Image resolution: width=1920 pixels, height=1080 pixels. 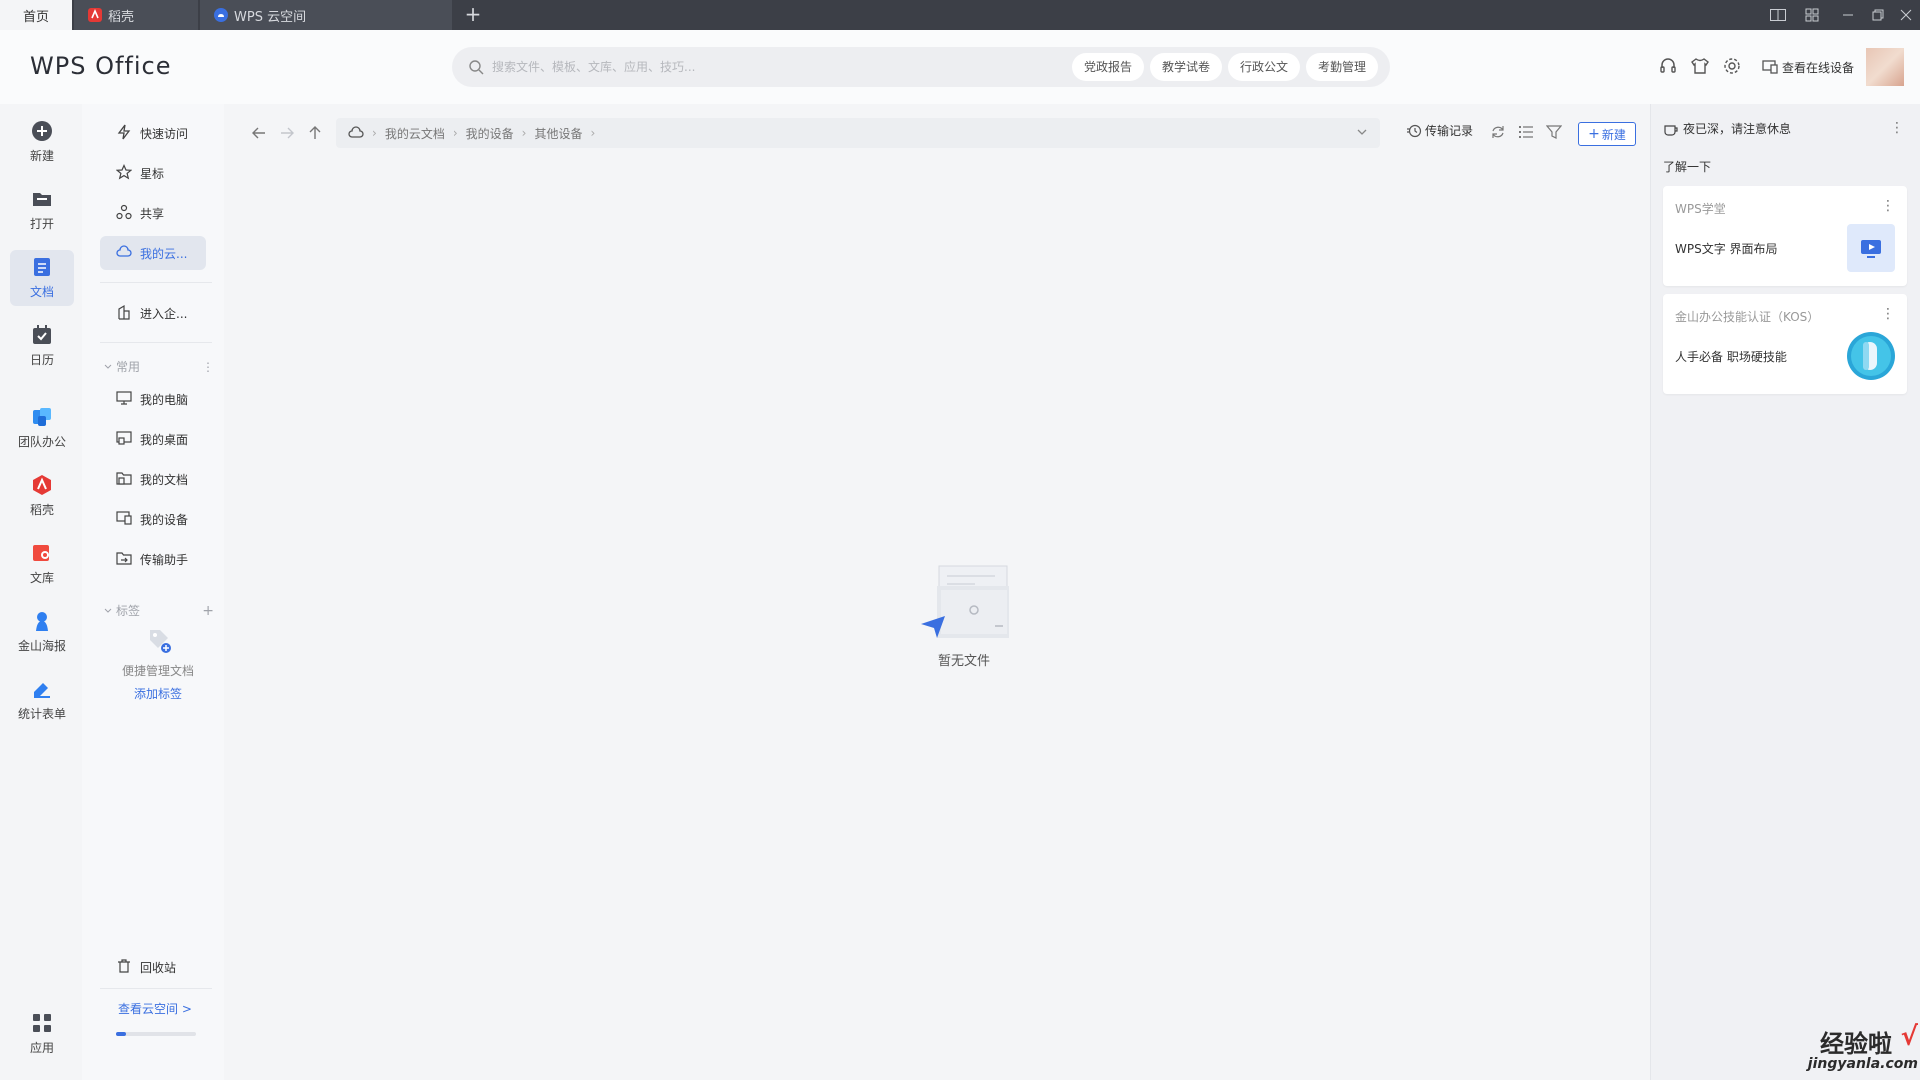 I want to click on new-tab-button: +, so click(x=473, y=15).